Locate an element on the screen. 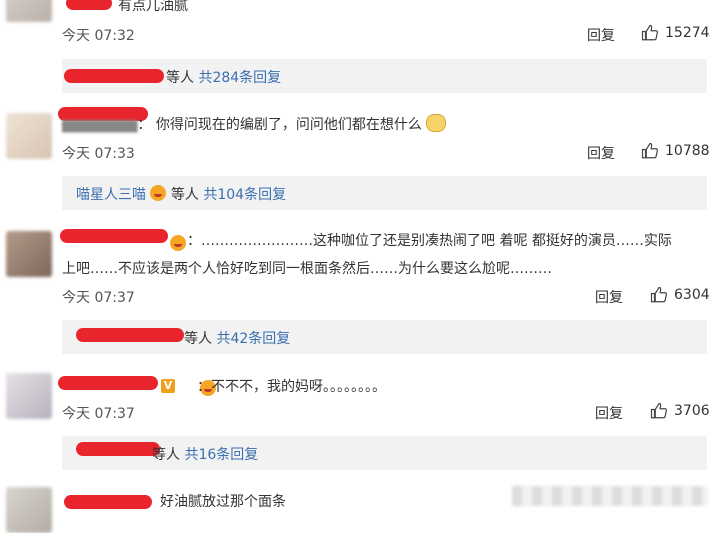  reply-username-link: 喵星人三喵 is located at coordinates (111, 195).